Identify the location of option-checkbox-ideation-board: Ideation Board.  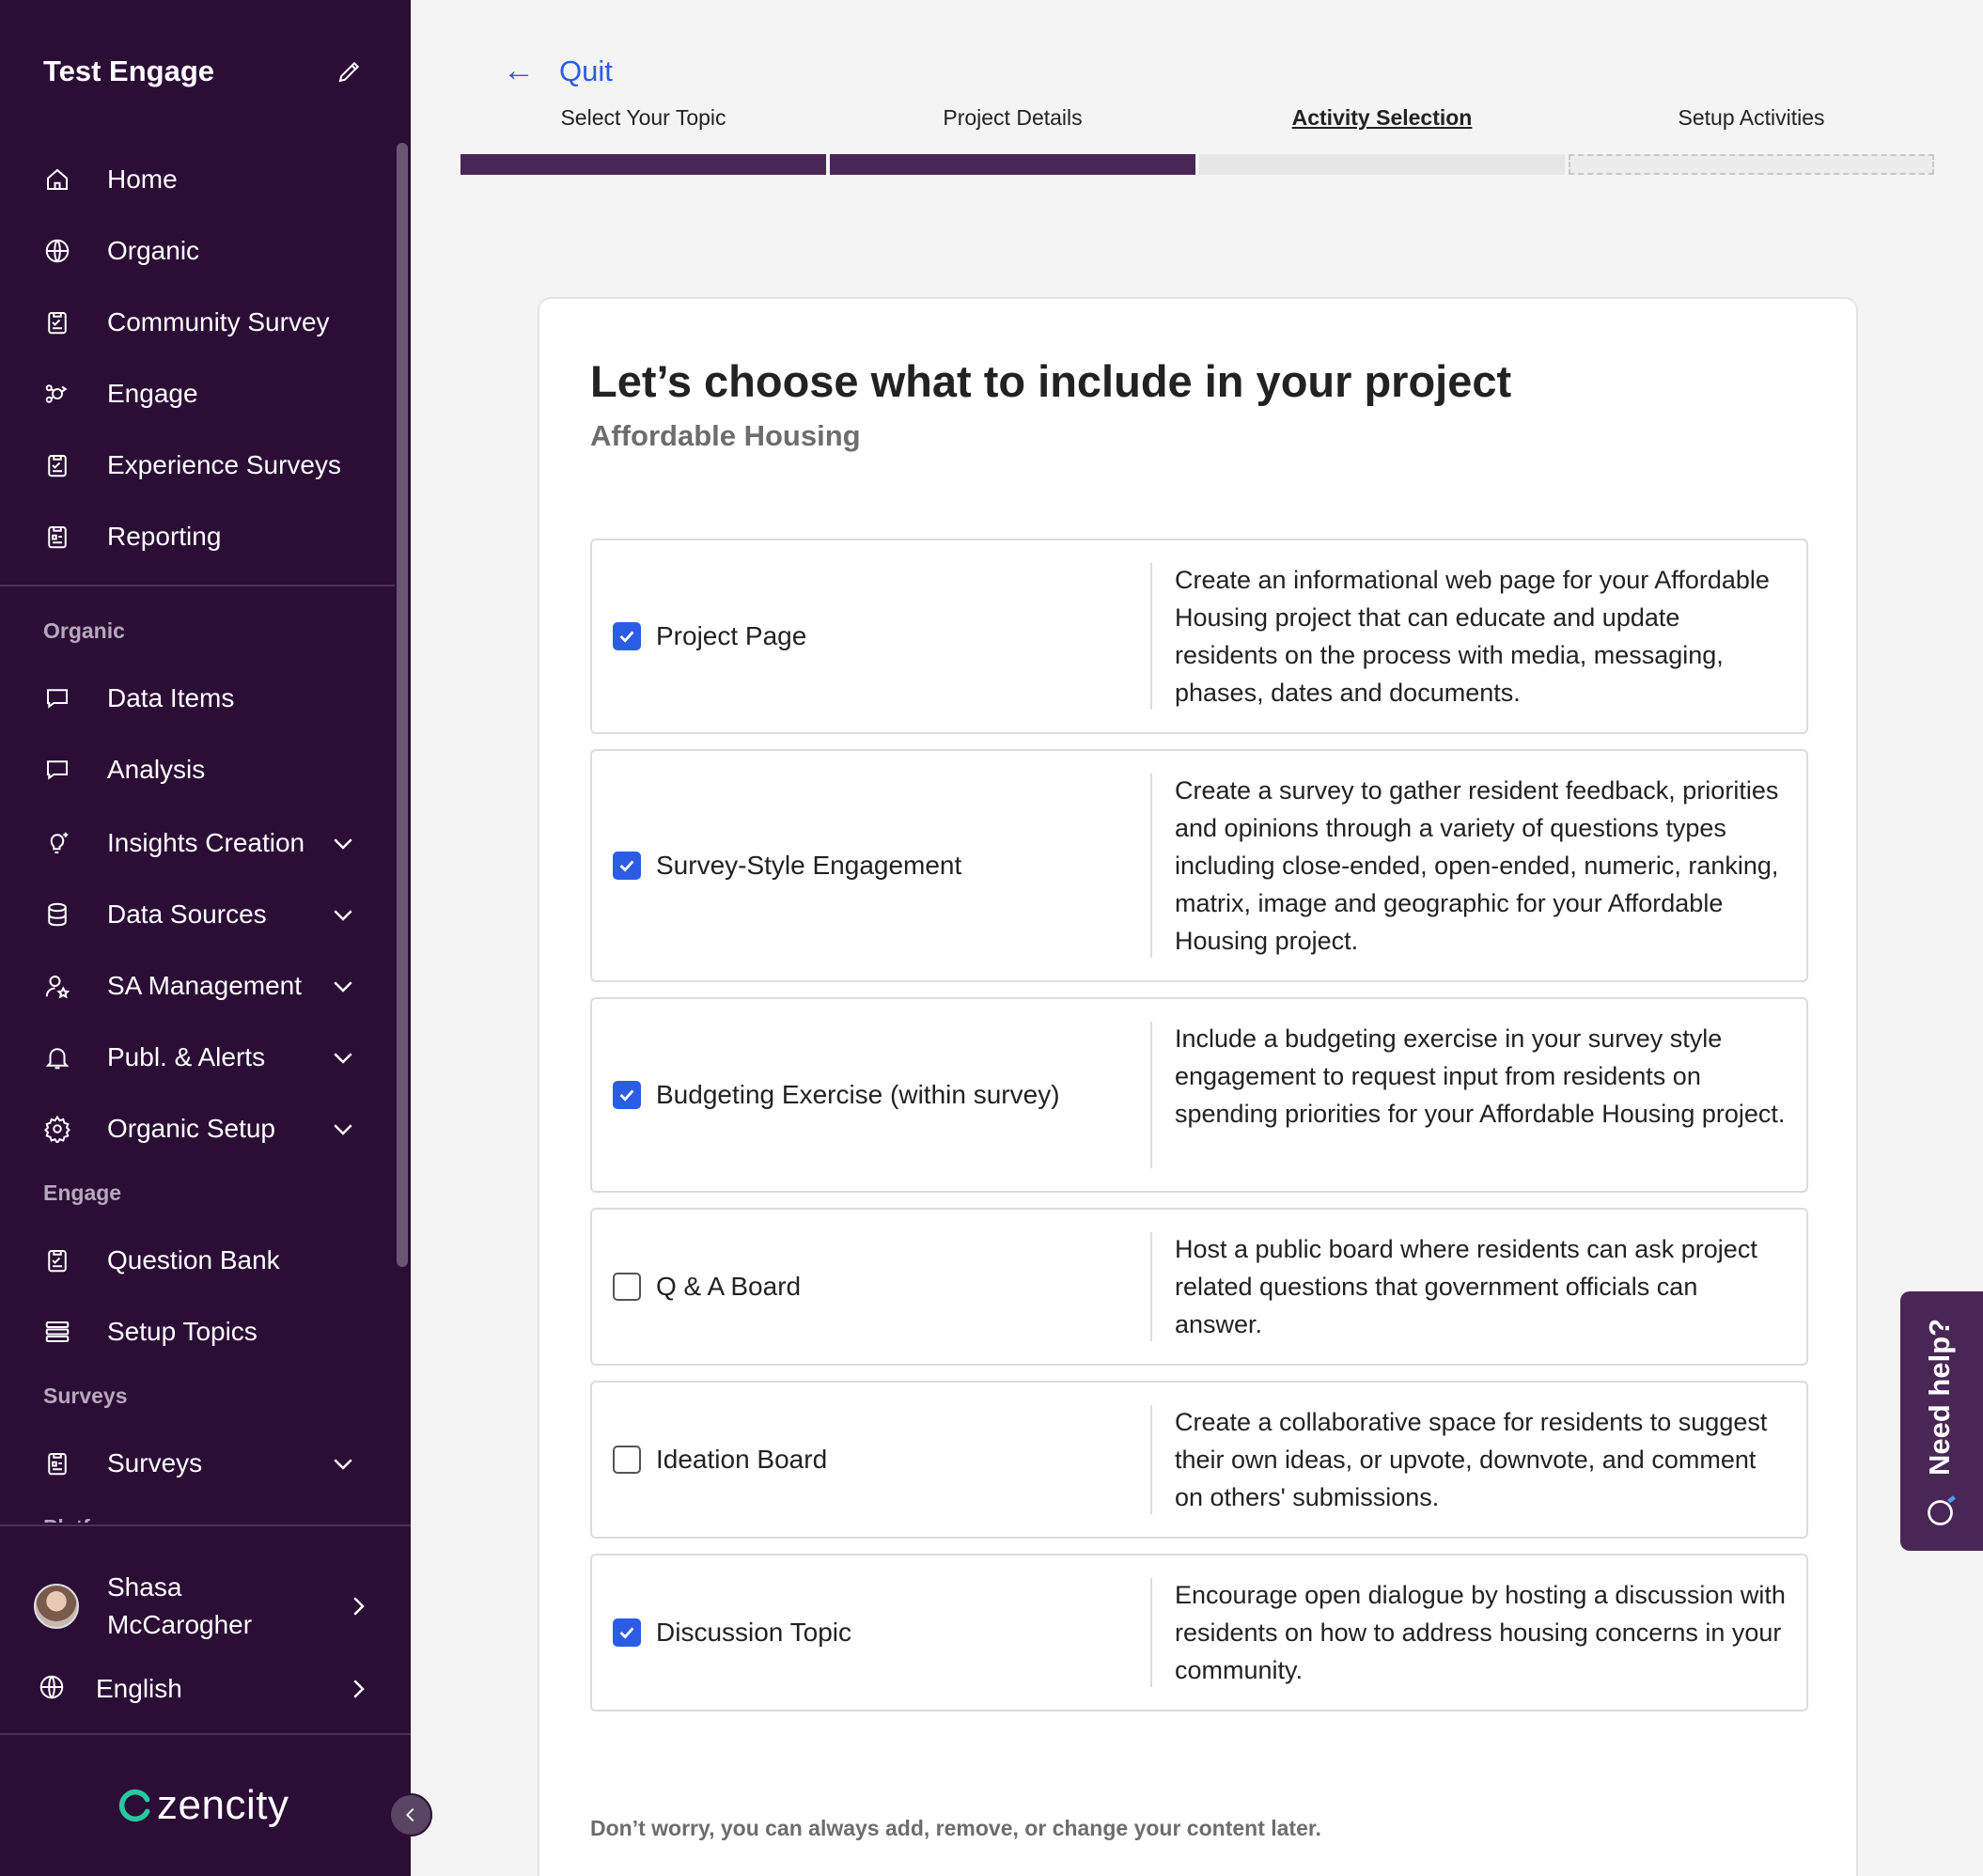
(720, 1460).